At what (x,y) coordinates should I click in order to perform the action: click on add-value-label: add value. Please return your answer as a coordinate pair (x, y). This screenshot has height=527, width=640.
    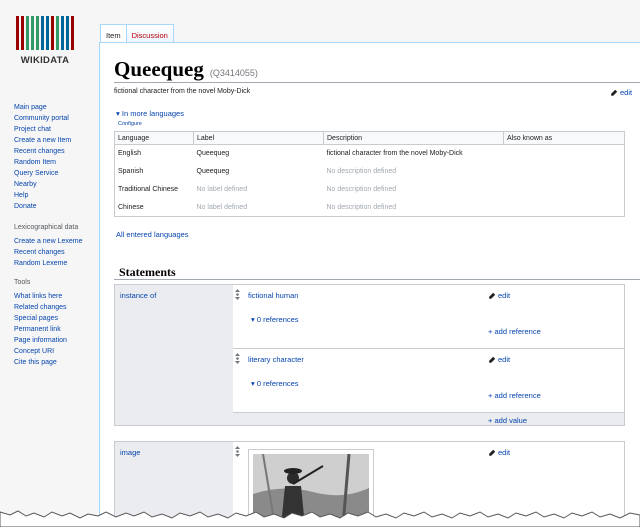
    Looking at the image, I should click on (511, 420).